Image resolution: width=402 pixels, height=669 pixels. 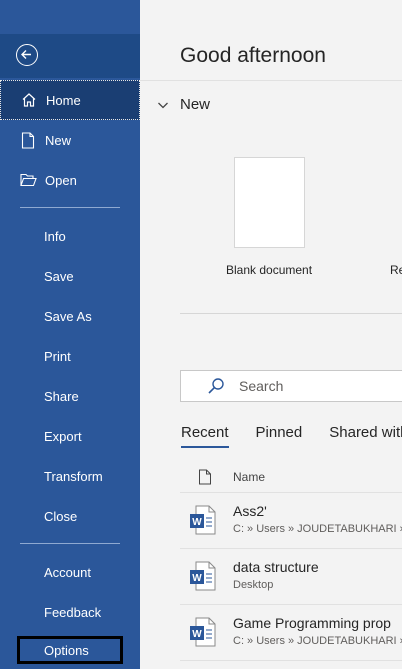 I want to click on sidebar-item-label: Export, so click(x=63, y=436).